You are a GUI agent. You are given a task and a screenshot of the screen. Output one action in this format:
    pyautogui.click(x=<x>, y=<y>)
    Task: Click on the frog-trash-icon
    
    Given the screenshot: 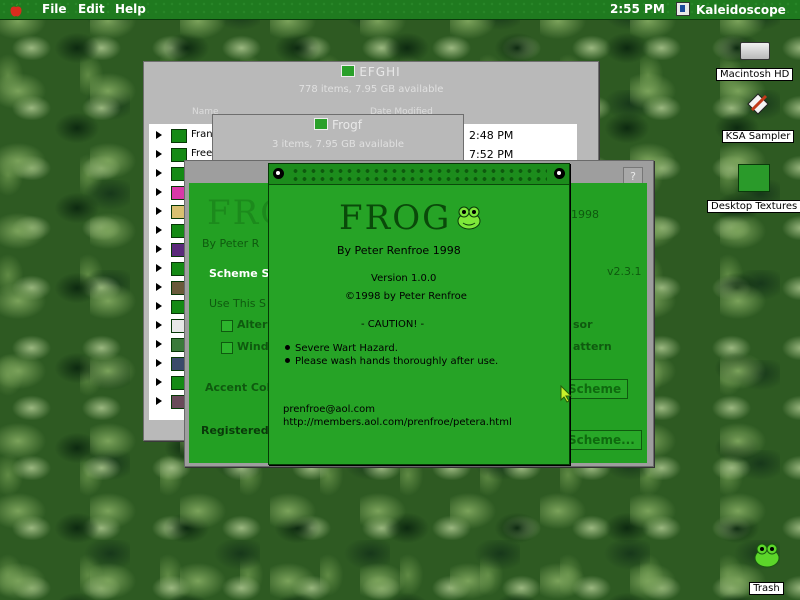 What is the action you would take?
    pyautogui.click(x=766, y=555)
    